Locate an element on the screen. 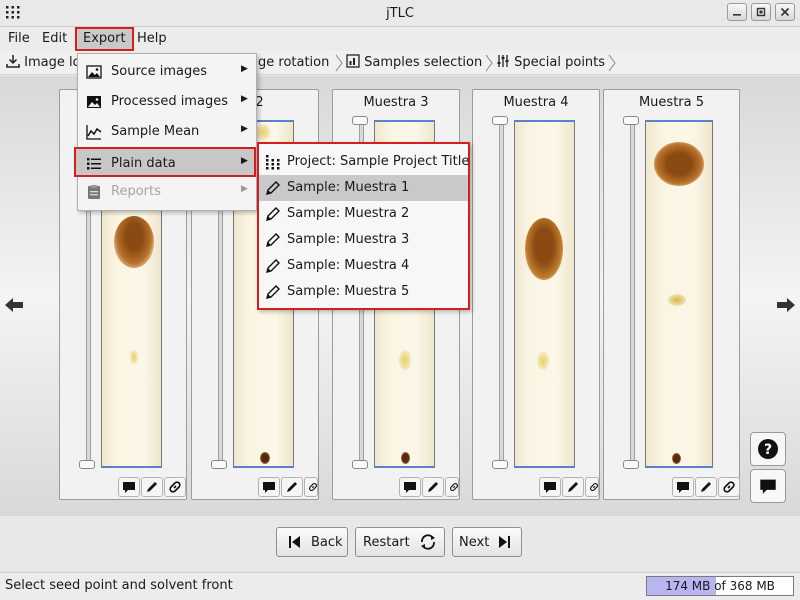 The width and height of the screenshot is (800, 600). status-message: Select seed point and solvent front is located at coordinates (119, 585).